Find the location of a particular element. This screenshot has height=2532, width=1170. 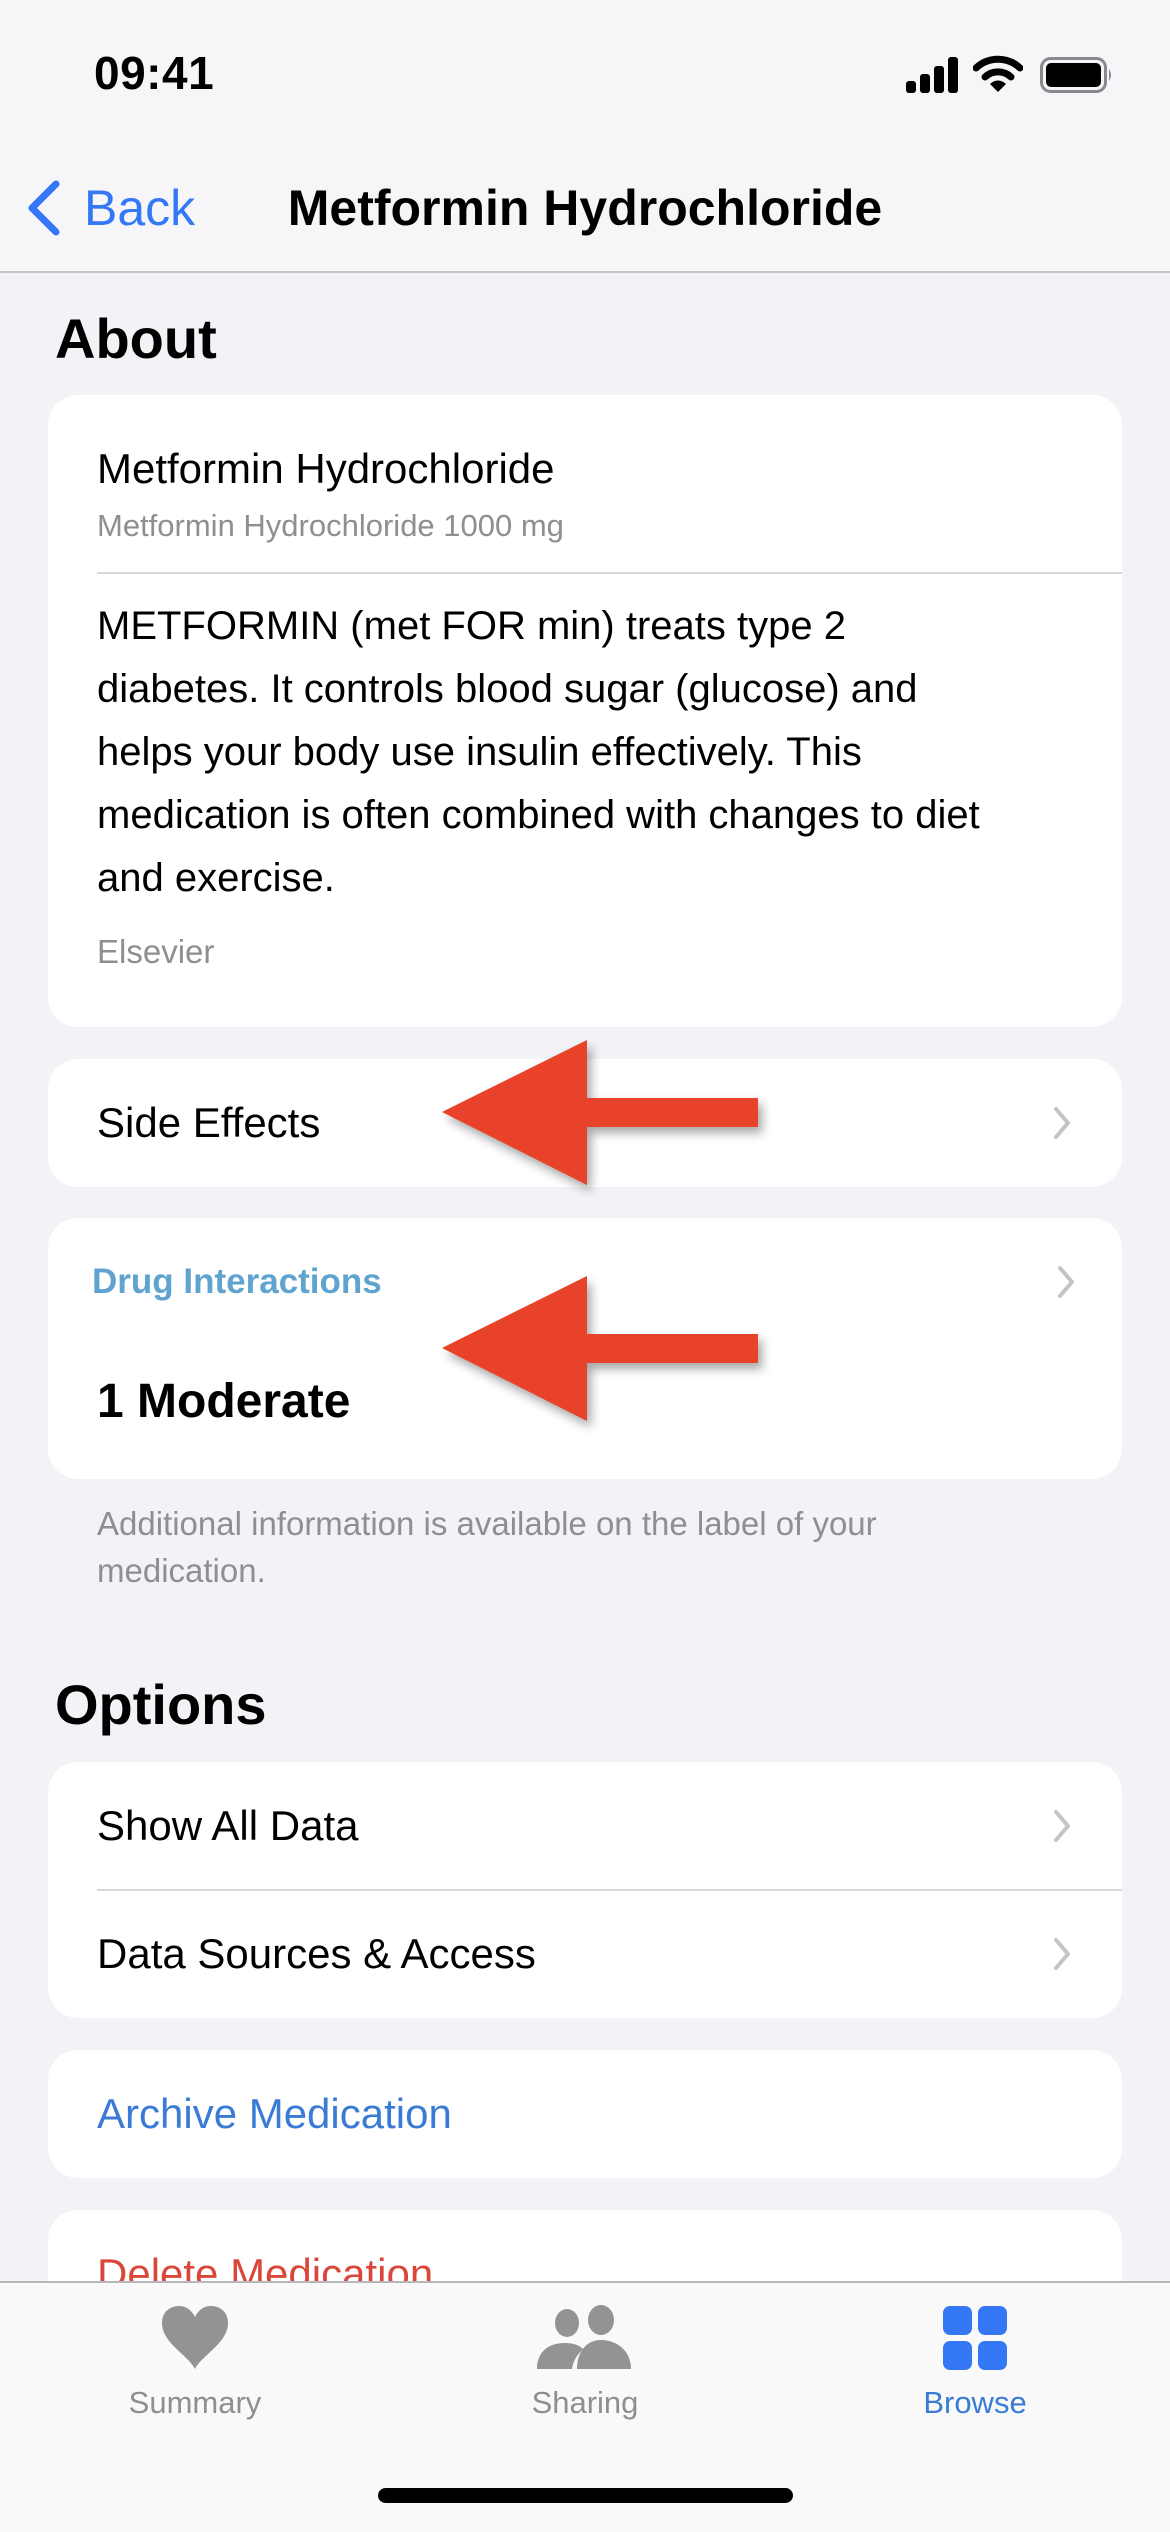

tab-label: Sharing is located at coordinates (585, 2402).